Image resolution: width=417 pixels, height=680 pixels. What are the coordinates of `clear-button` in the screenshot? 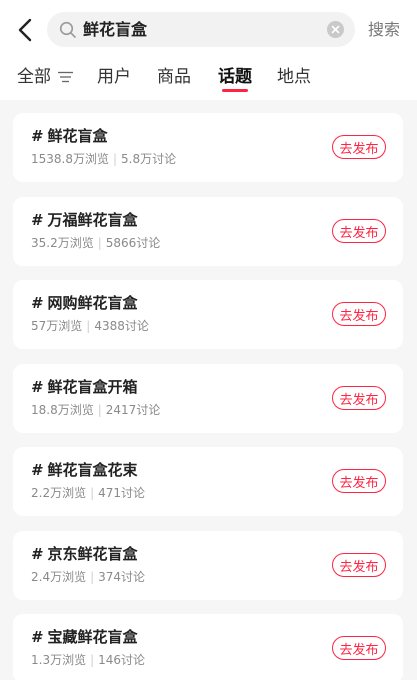 It's located at (335, 29).